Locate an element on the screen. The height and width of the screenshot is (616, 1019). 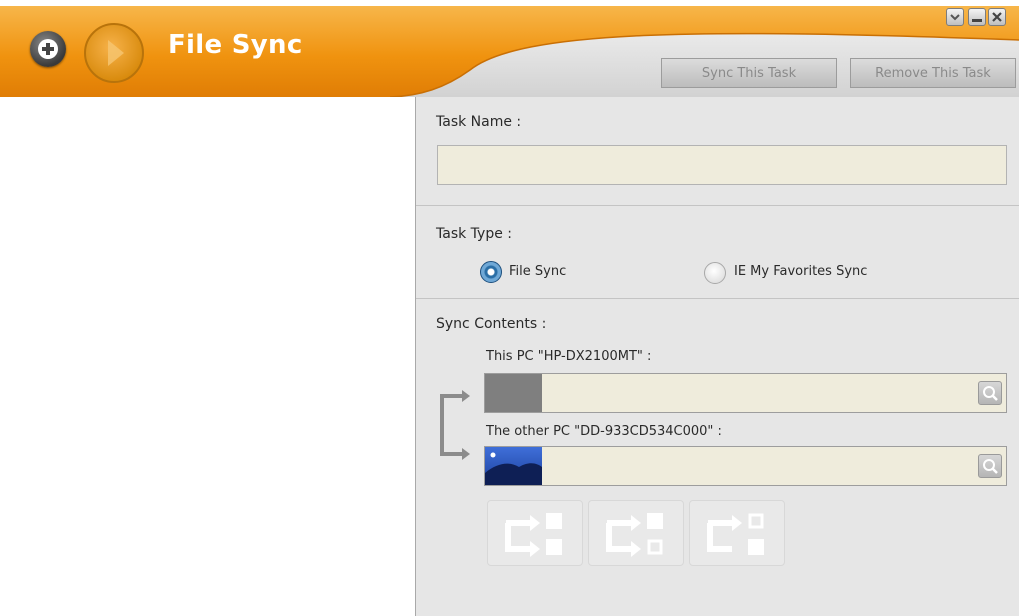
add-task-button is located at coordinates (48, 49).